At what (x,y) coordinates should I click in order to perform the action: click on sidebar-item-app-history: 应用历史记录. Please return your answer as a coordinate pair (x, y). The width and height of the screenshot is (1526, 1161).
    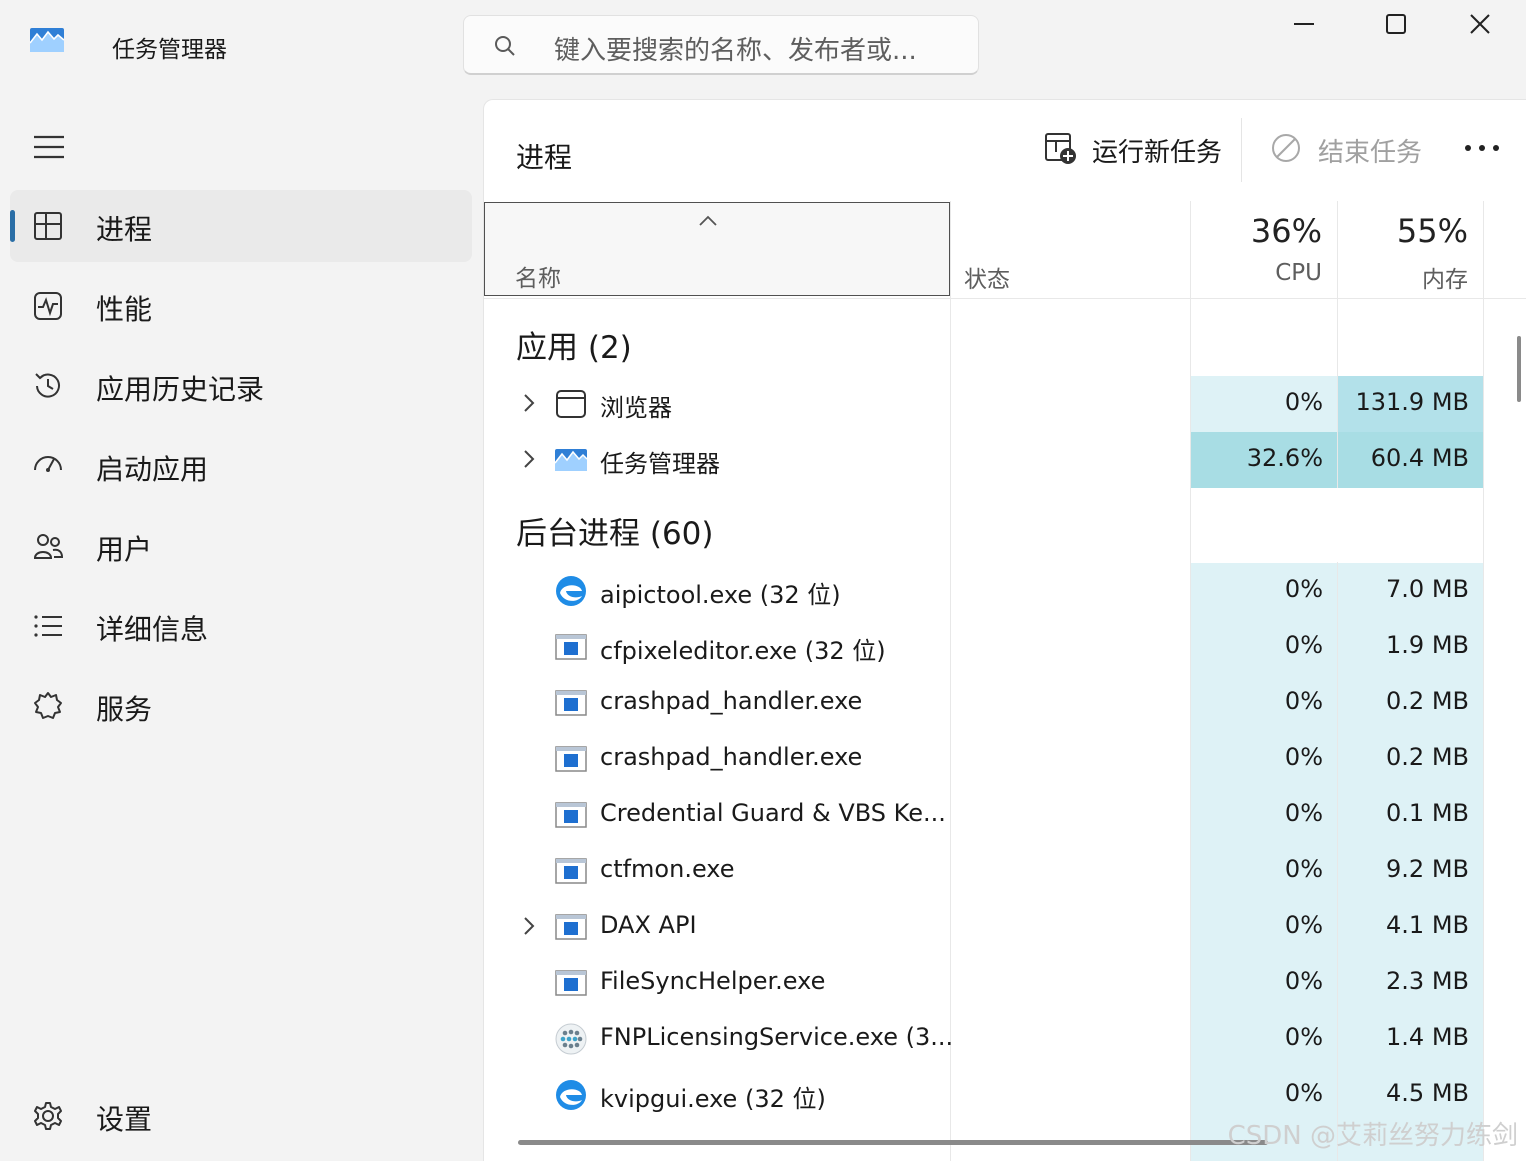
    Looking at the image, I should click on (241, 386).